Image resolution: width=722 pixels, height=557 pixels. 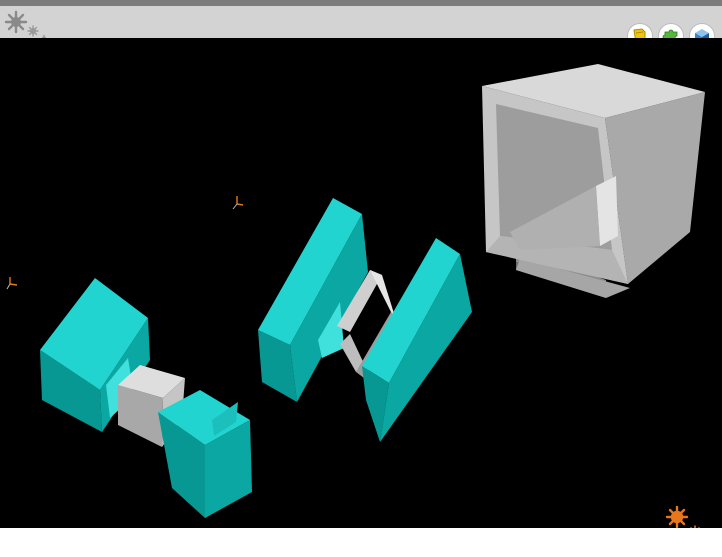 I want to click on molded-housing-part, so click(x=593, y=181).